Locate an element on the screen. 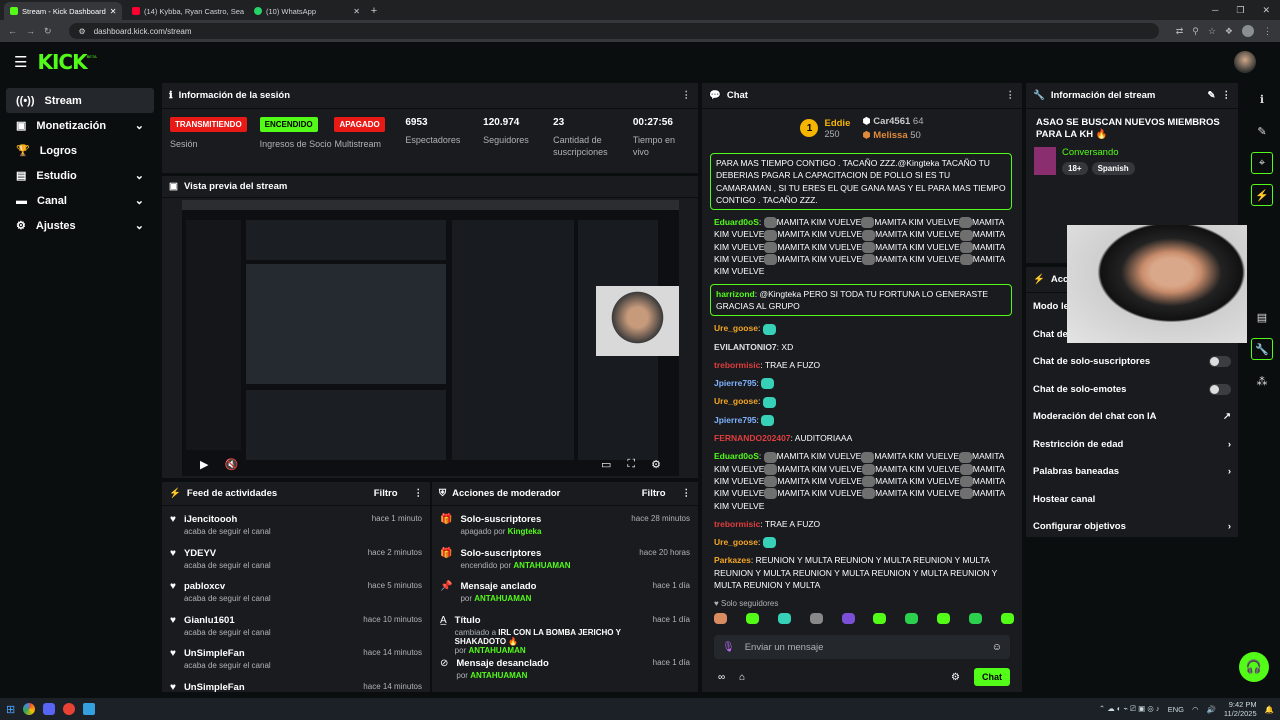 The width and height of the screenshot is (1280, 720). moderator-name: Kingteka is located at coordinates (525, 531).